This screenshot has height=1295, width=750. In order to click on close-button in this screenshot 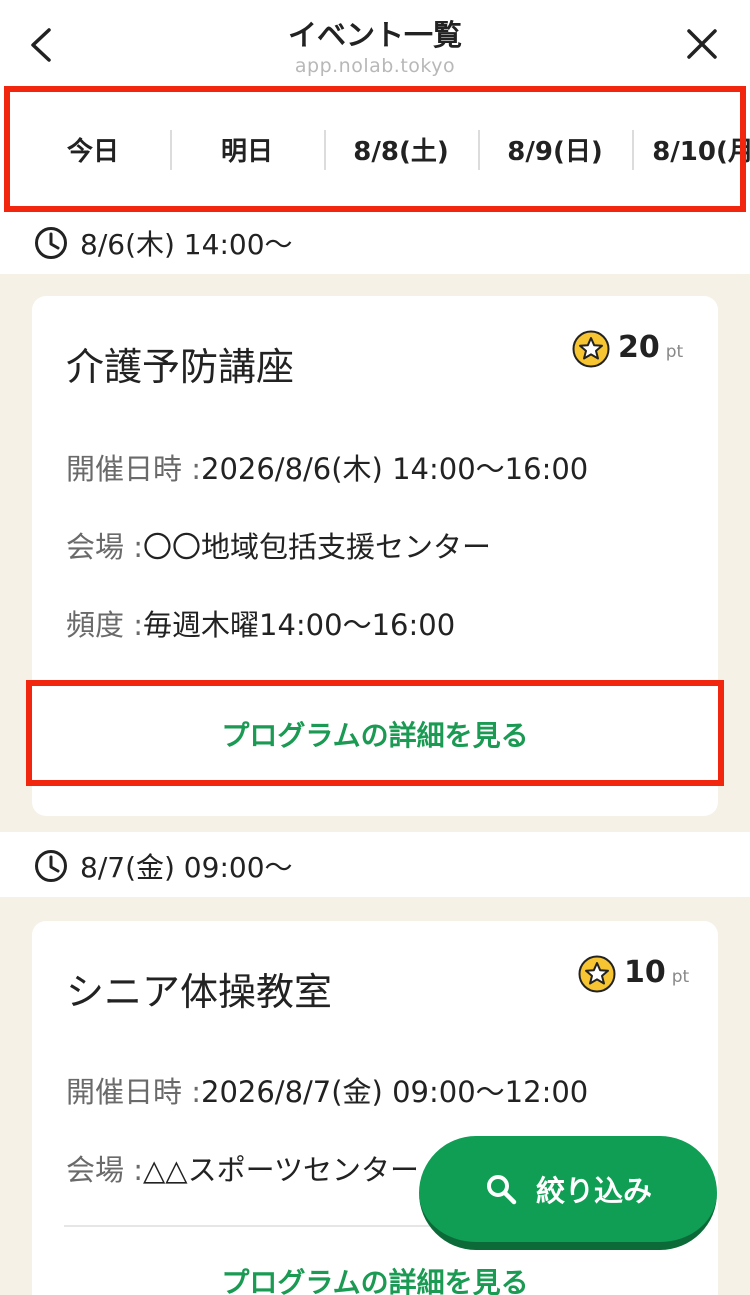, I will do `click(702, 44)`.